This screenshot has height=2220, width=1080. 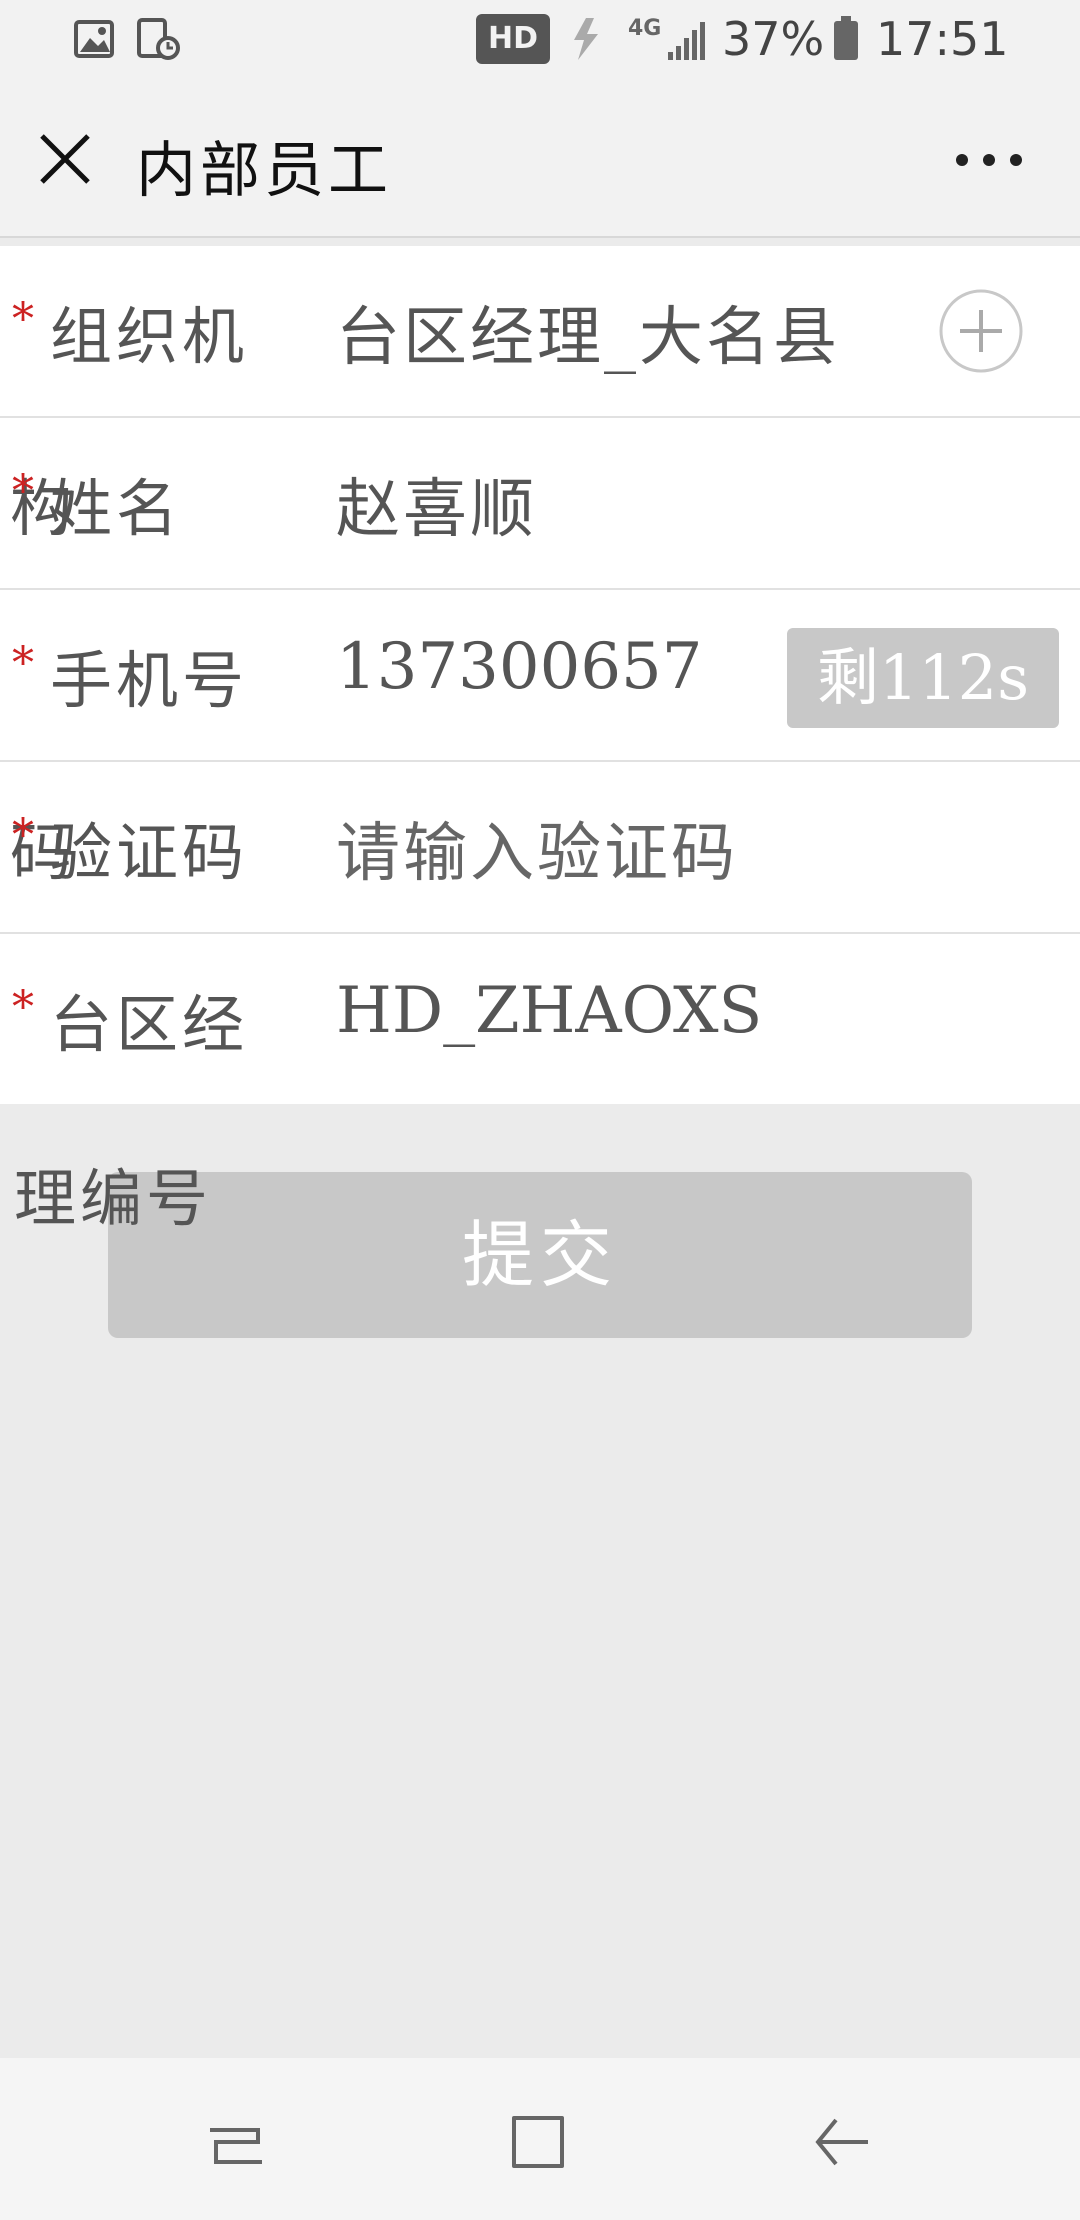 I want to click on nav-bar: 内部员工, so click(x=540, y=159).